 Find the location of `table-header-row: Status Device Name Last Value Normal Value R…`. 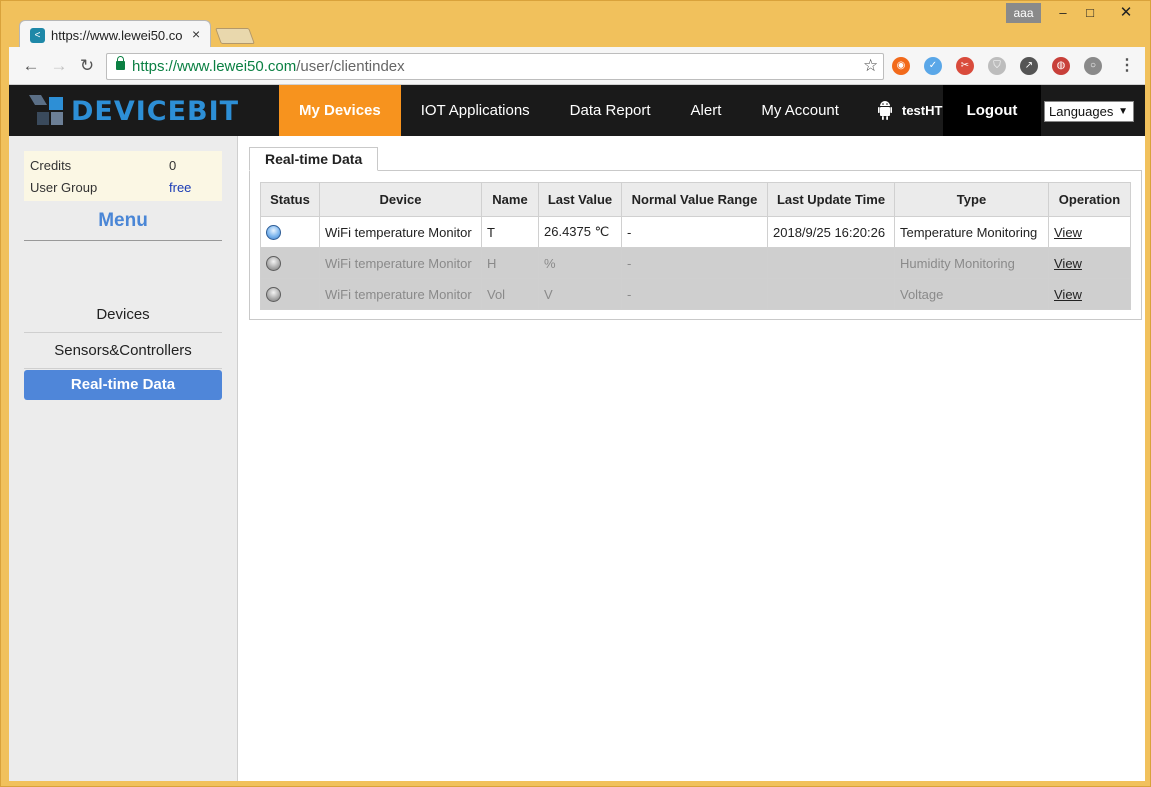

table-header-row: Status Device Name Last Value Normal Value R… is located at coordinates (695, 199).